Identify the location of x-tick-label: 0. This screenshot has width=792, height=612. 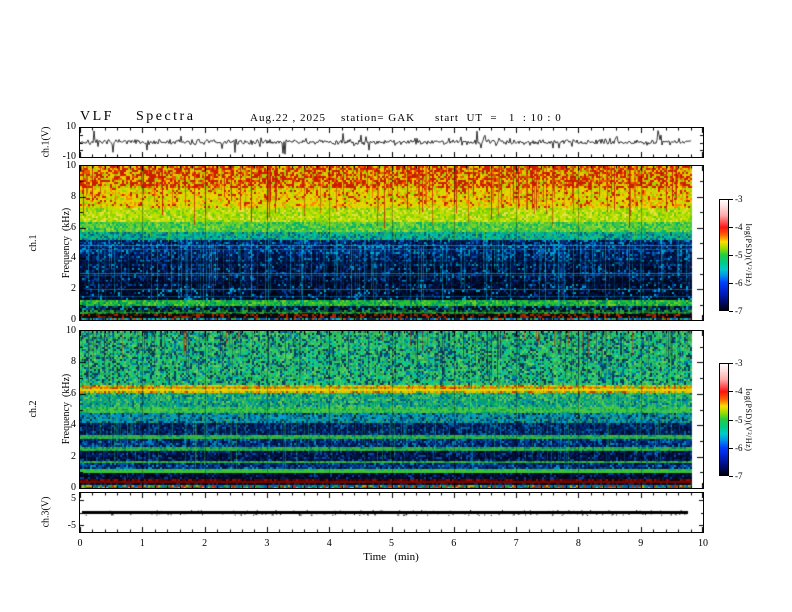
(80, 543).